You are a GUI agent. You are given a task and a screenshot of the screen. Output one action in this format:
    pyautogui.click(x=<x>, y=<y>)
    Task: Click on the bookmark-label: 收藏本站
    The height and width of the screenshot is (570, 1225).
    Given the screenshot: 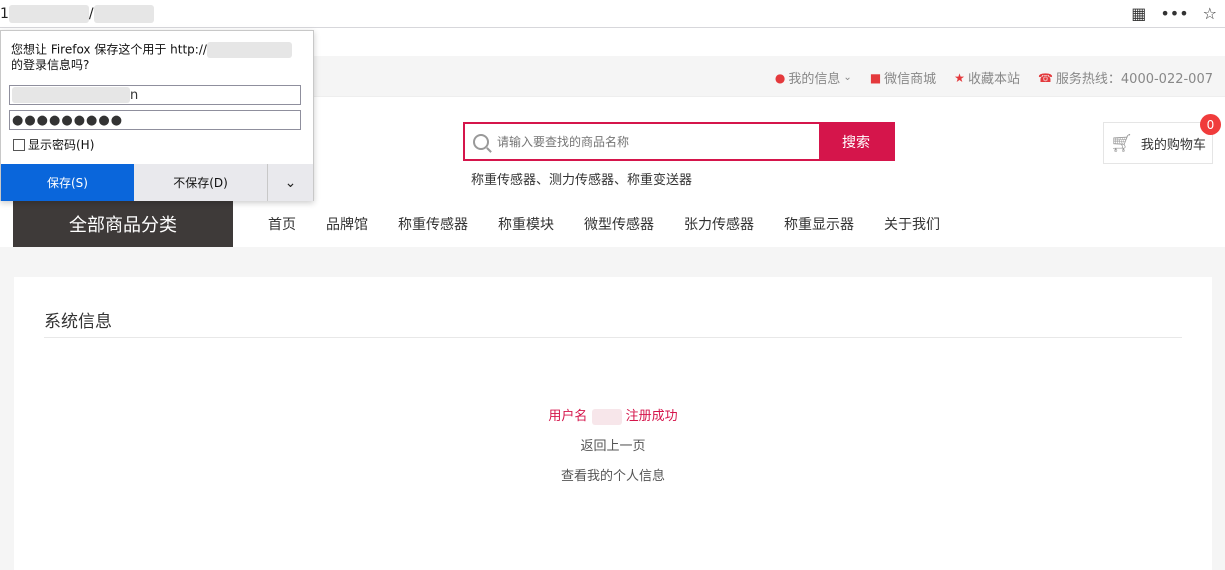 What is the action you would take?
    pyautogui.click(x=993, y=79)
    